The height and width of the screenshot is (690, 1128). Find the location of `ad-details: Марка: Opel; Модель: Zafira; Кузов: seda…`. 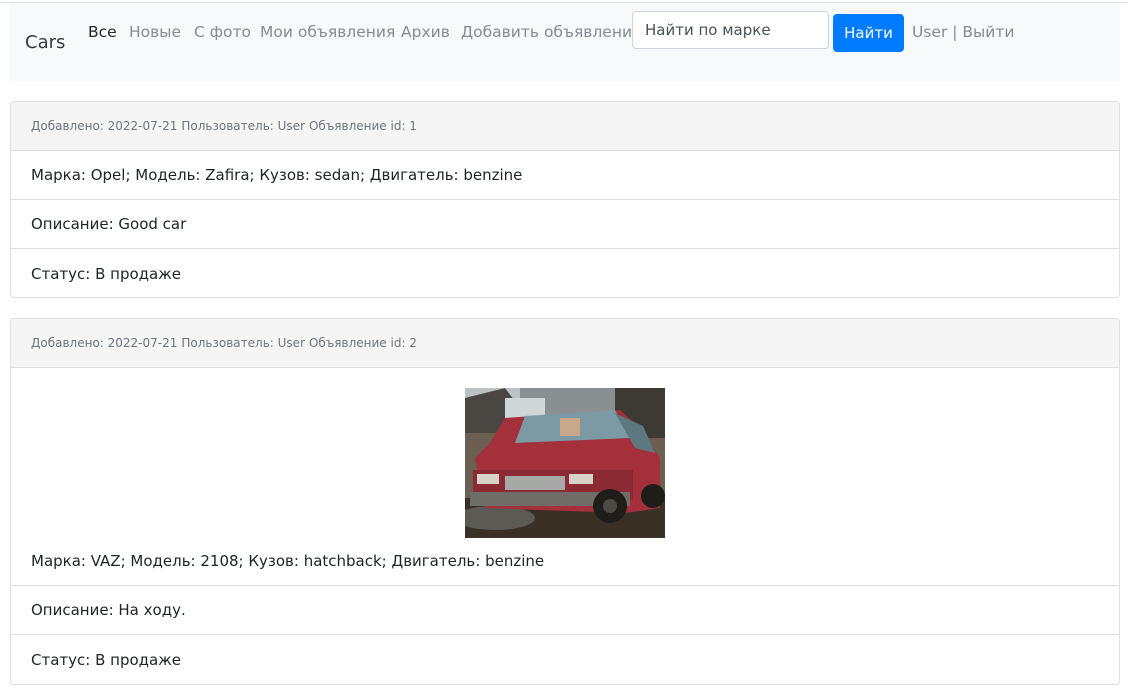

ad-details: Марка: Opel; Модель: Zafira; Кузов: seda… is located at coordinates (565, 175).